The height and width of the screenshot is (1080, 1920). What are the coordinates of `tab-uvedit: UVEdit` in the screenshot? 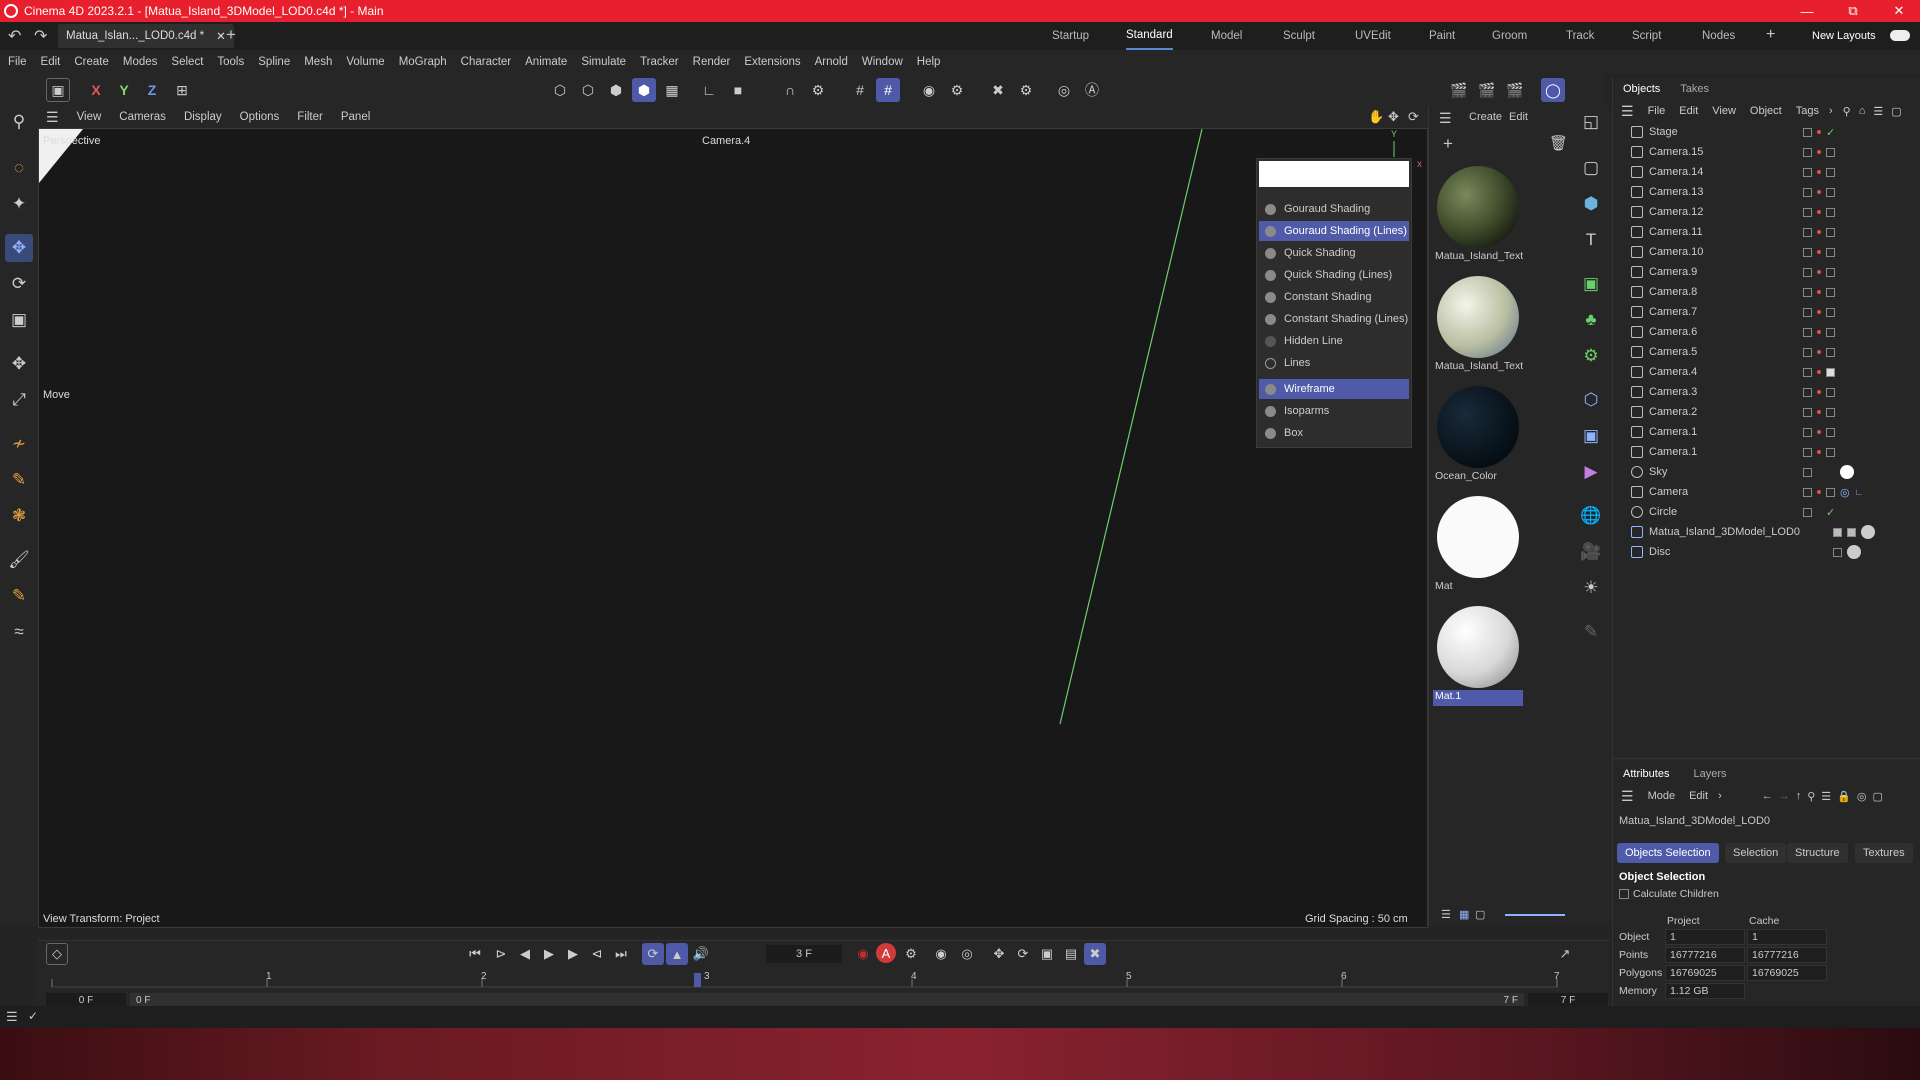 It's located at (1373, 36).